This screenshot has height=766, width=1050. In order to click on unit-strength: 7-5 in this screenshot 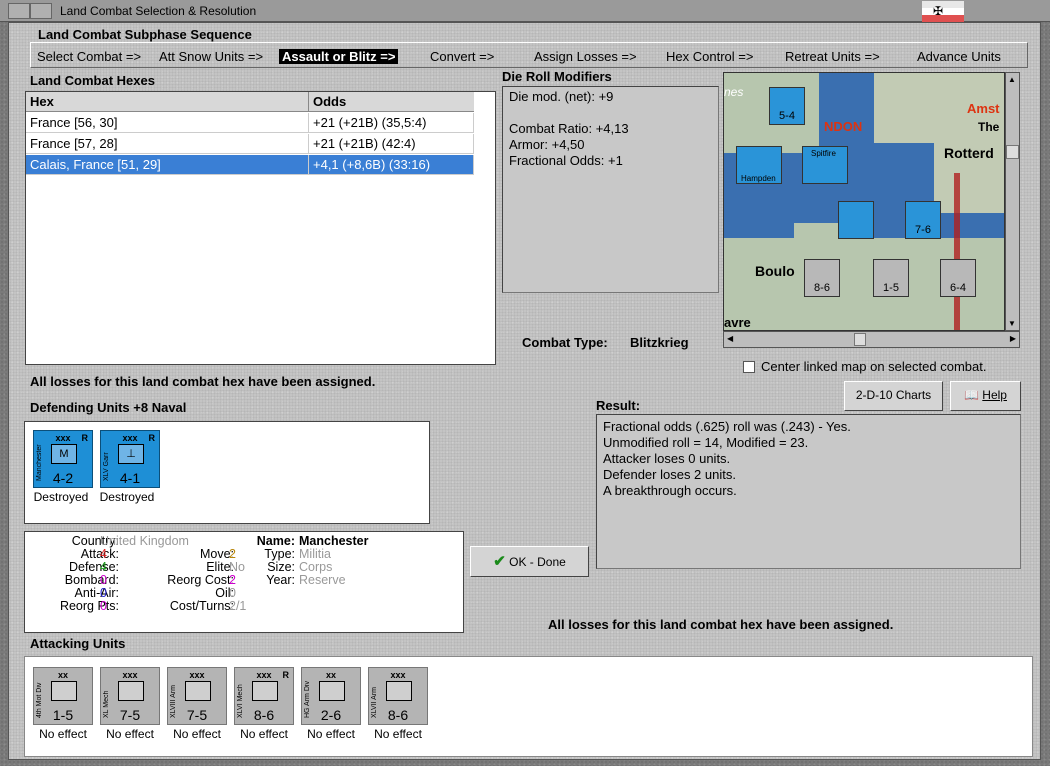, I will do `click(130, 715)`.